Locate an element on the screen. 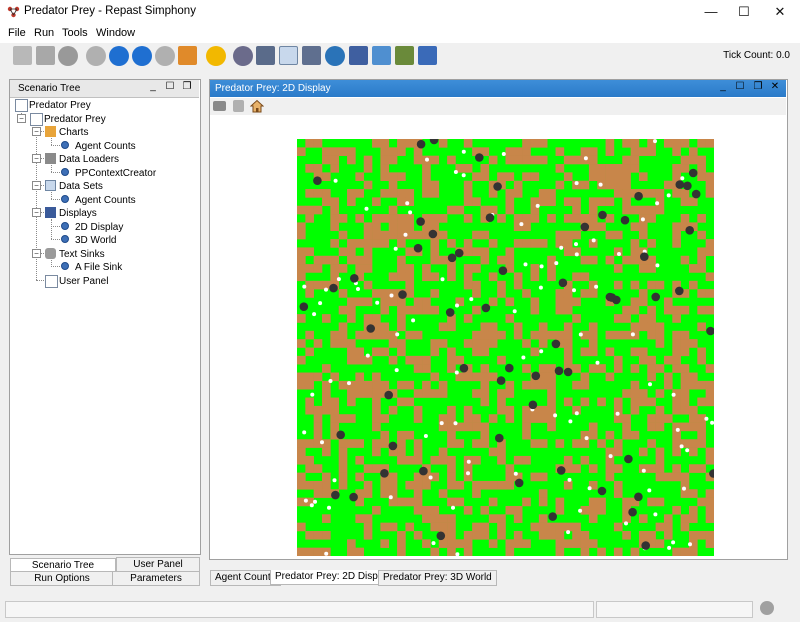 Image resolution: width=800 pixels, height=622 pixels. tree-item-text-sinks: Text Sinks is located at coordinates (82, 254).